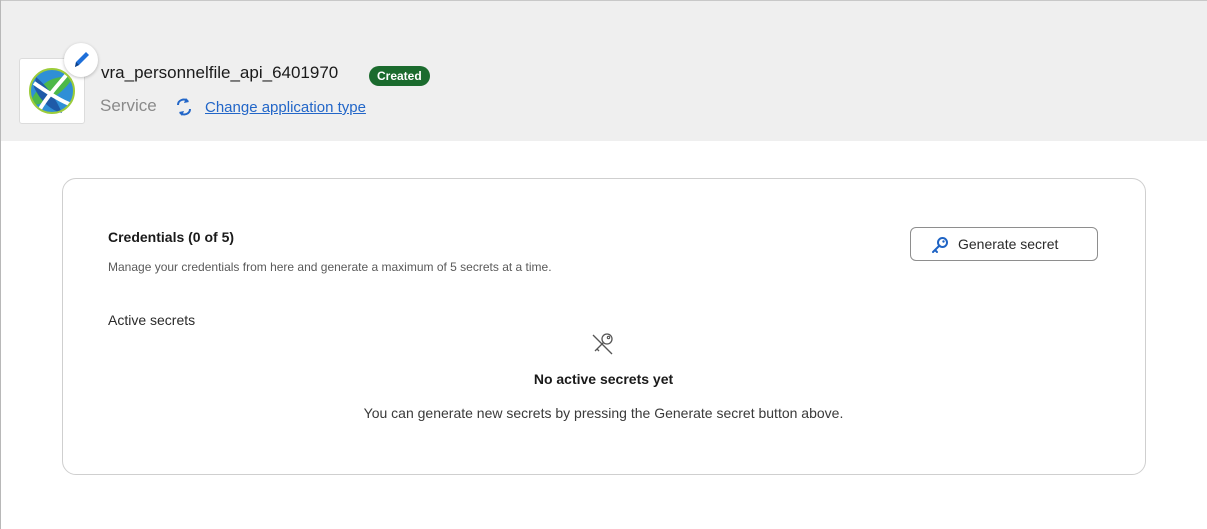 This screenshot has height=529, width=1207. I want to click on edit-app-button, so click(81, 60).